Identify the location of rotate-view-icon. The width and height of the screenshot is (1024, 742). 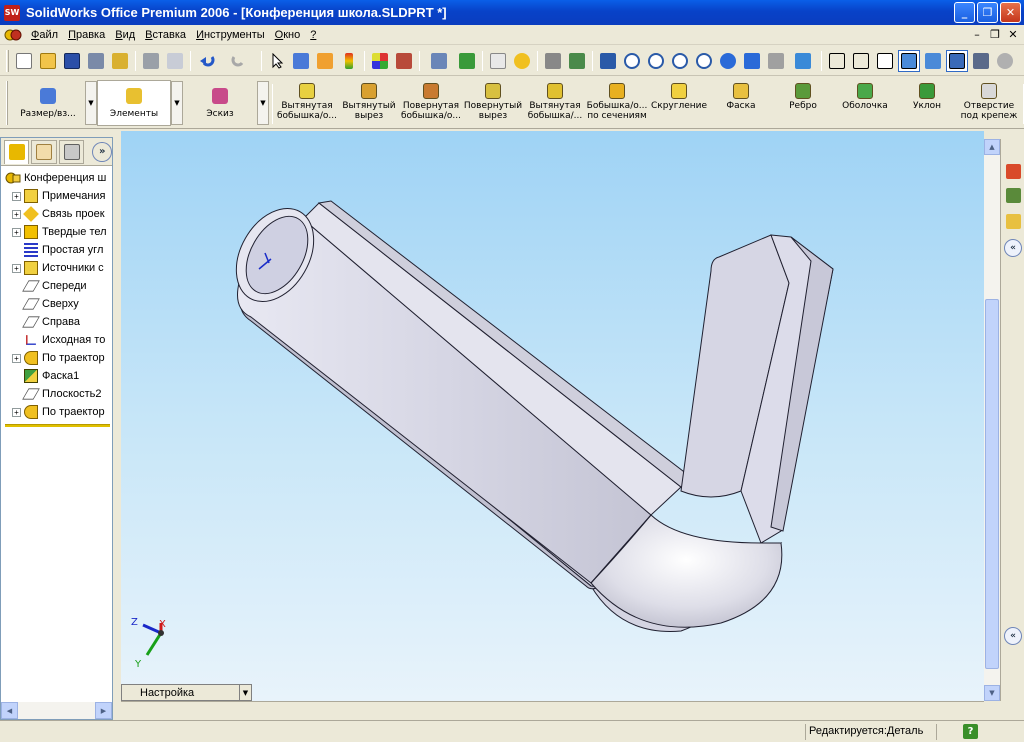
(728, 61).